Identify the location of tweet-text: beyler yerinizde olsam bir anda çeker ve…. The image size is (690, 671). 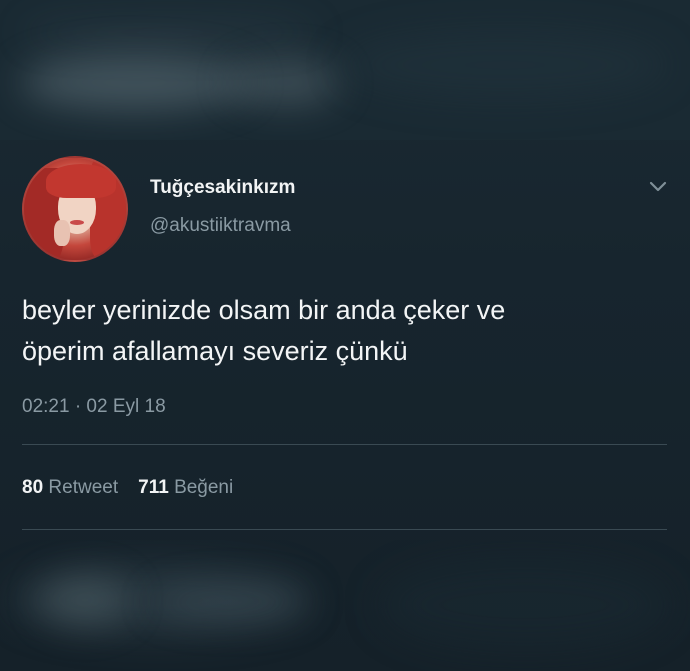
(347, 331).